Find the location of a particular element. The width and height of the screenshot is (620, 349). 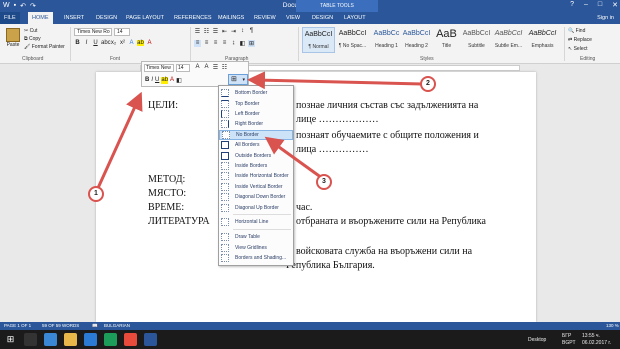

align-center-icon: ≡ is located at coordinates (206, 43).